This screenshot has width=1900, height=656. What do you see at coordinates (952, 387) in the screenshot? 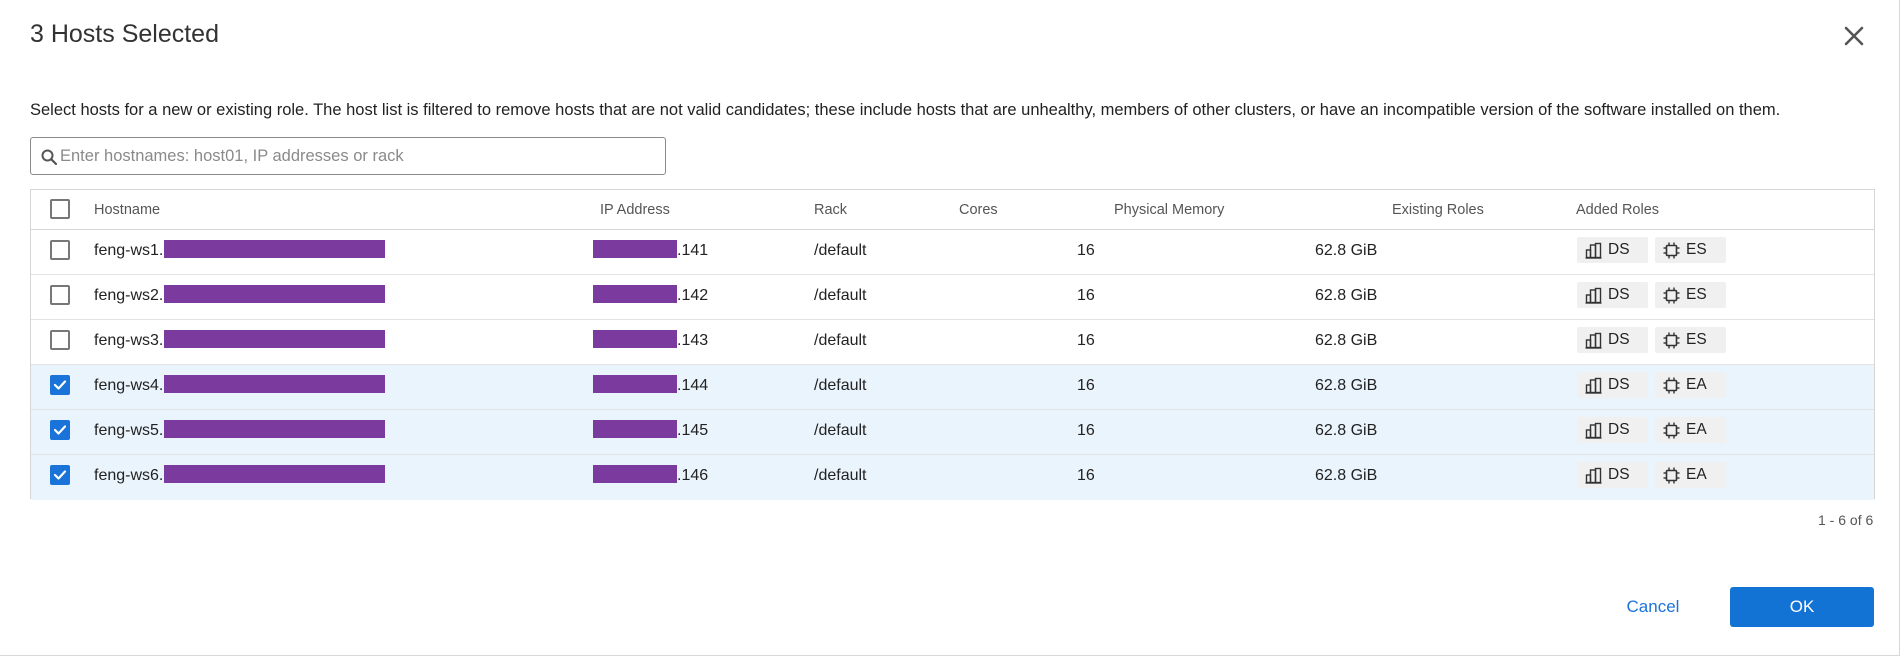
I see `table-row: feng-ws4. .144/default 16 62.8 GiB DS EA` at bounding box center [952, 387].